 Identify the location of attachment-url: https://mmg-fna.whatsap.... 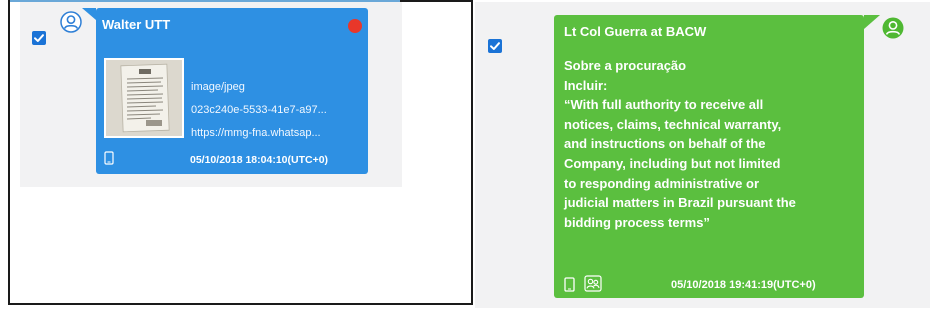
(256, 133).